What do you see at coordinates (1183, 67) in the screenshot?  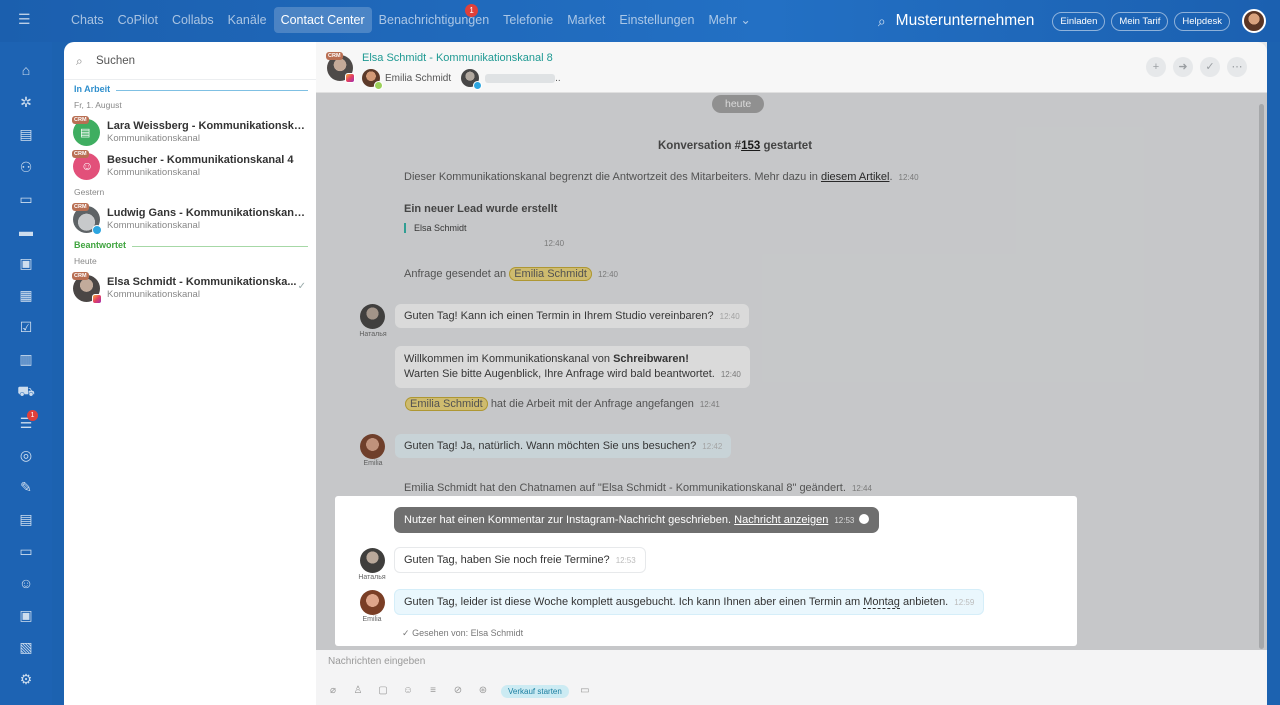 I see `forward-icon: ➜` at bounding box center [1183, 67].